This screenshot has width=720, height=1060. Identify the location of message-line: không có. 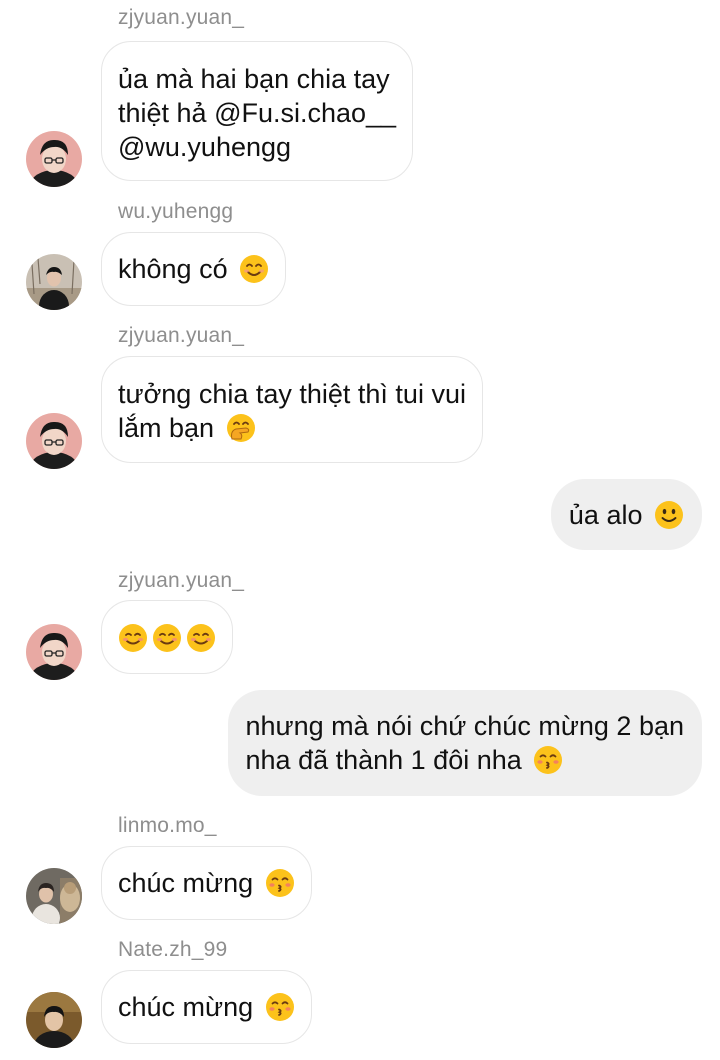
(193, 269).